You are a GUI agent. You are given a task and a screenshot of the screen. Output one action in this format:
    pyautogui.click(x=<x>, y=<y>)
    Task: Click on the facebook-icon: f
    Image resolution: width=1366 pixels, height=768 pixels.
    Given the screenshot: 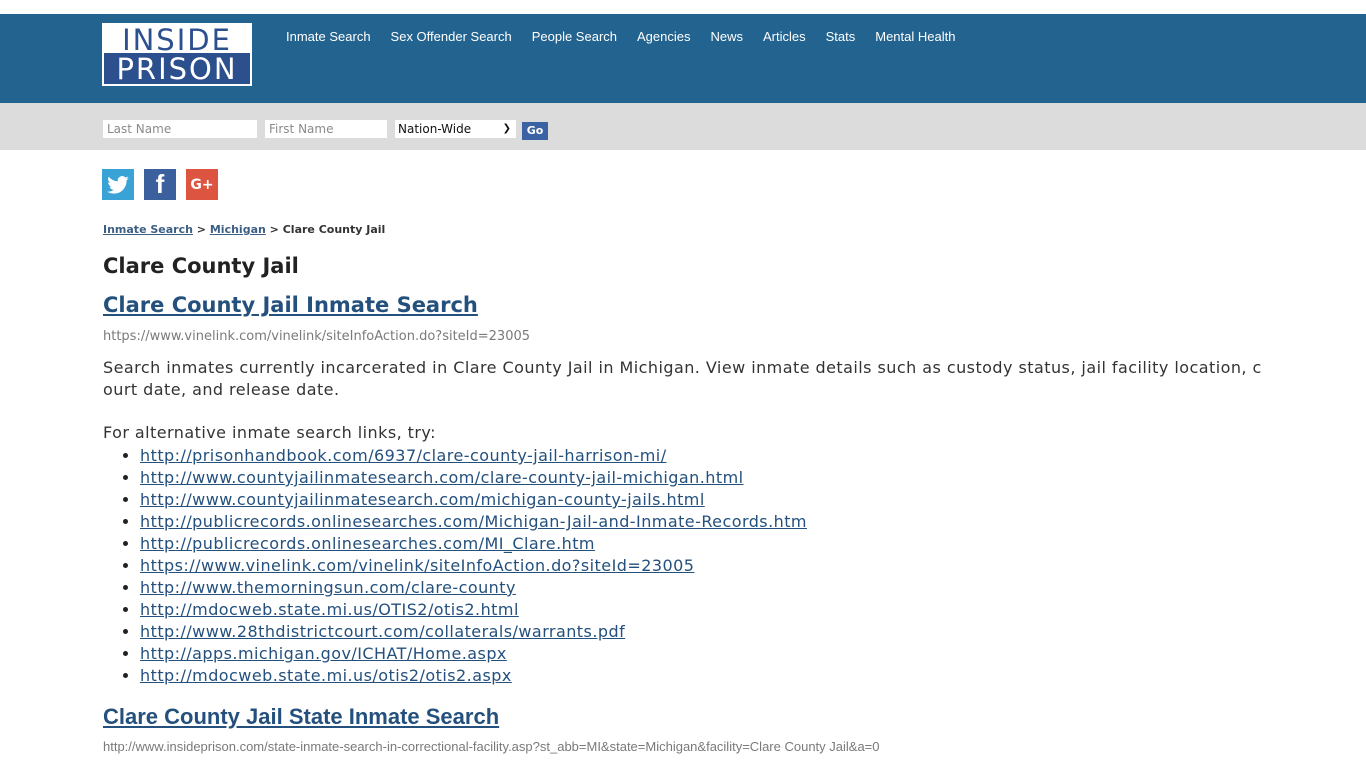 What is the action you would take?
    pyautogui.click(x=160, y=184)
    